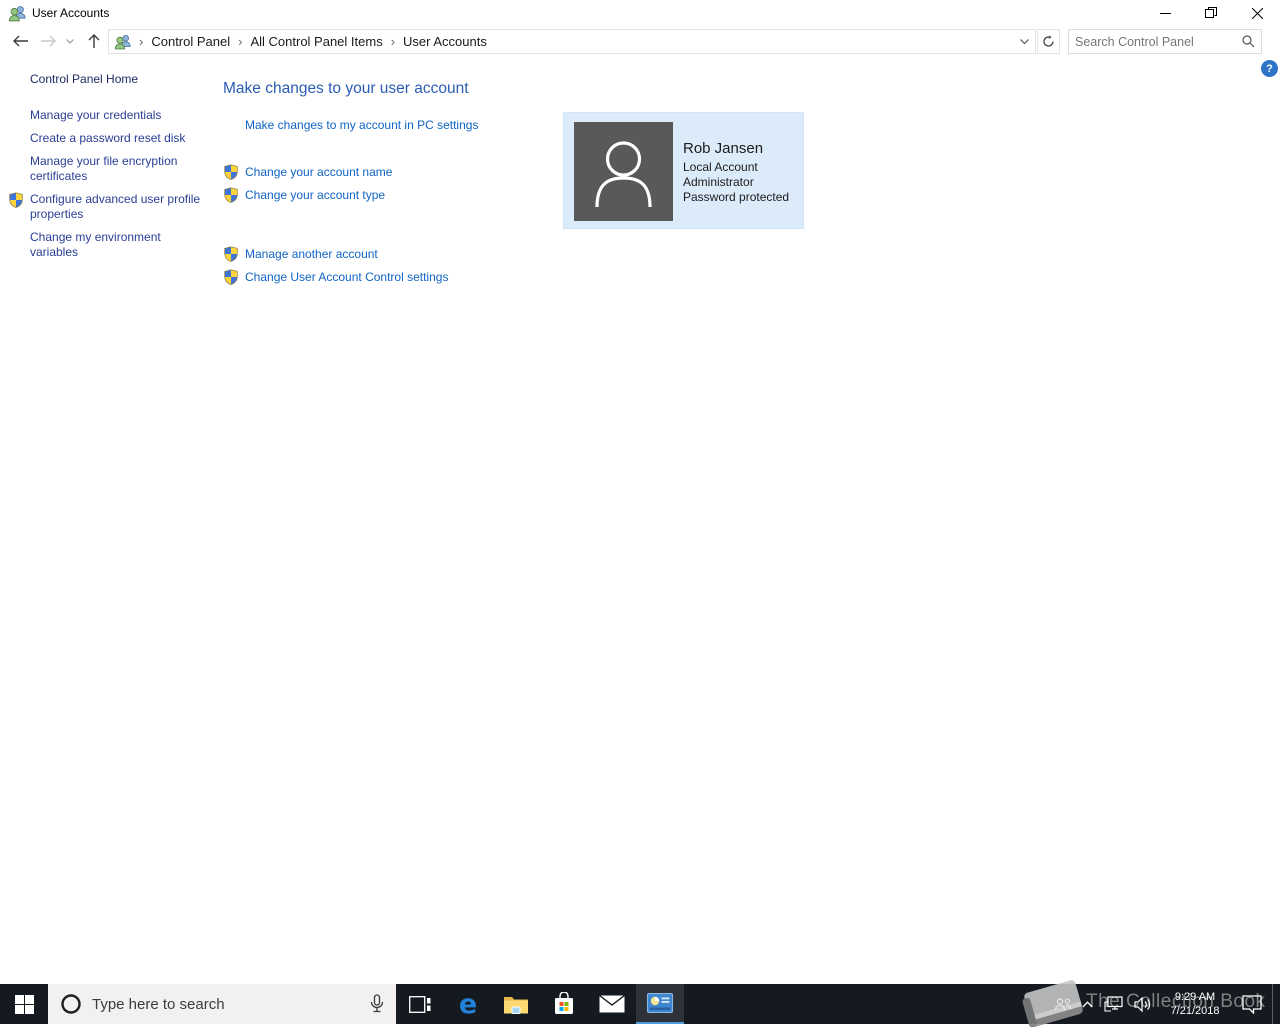  I want to click on sidebar-item-password-reset-disk: Create a password reset disk, so click(118, 138).